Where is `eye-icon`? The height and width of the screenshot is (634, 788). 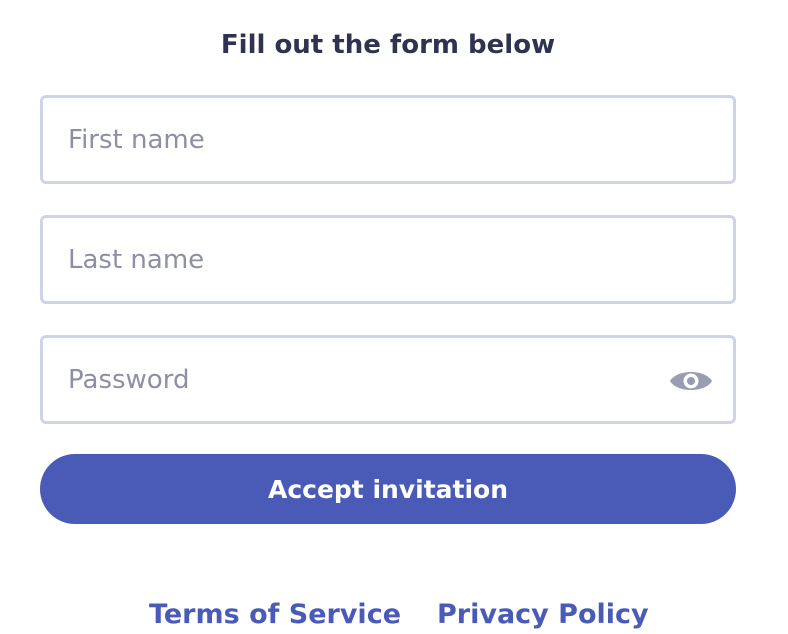 eye-icon is located at coordinates (691, 381).